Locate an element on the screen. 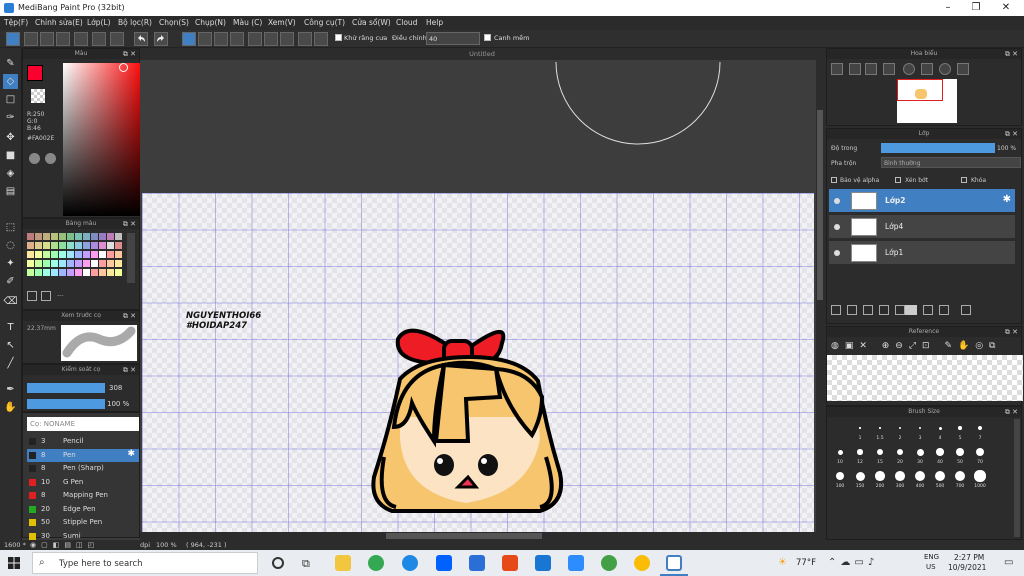 The width and height of the screenshot is (1024, 576). magic-wand-icon: ✦ is located at coordinates (10, 263).